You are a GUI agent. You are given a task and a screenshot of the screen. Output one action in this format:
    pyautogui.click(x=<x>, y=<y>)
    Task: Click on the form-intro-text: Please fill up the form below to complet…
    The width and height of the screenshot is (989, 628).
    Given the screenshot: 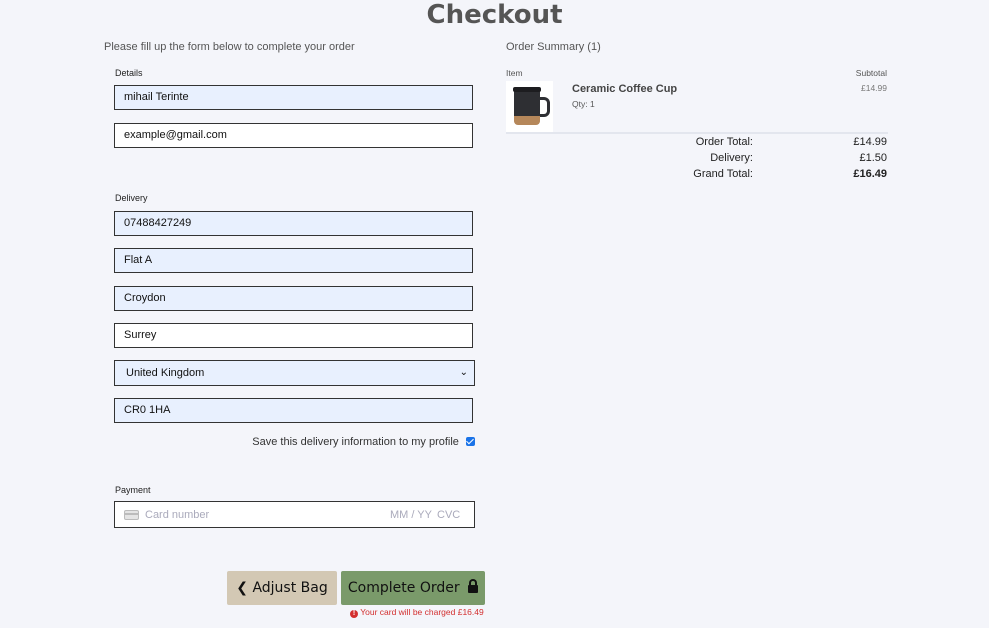 What is the action you would take?
    pyautogui.click(x=229, y=47)
    